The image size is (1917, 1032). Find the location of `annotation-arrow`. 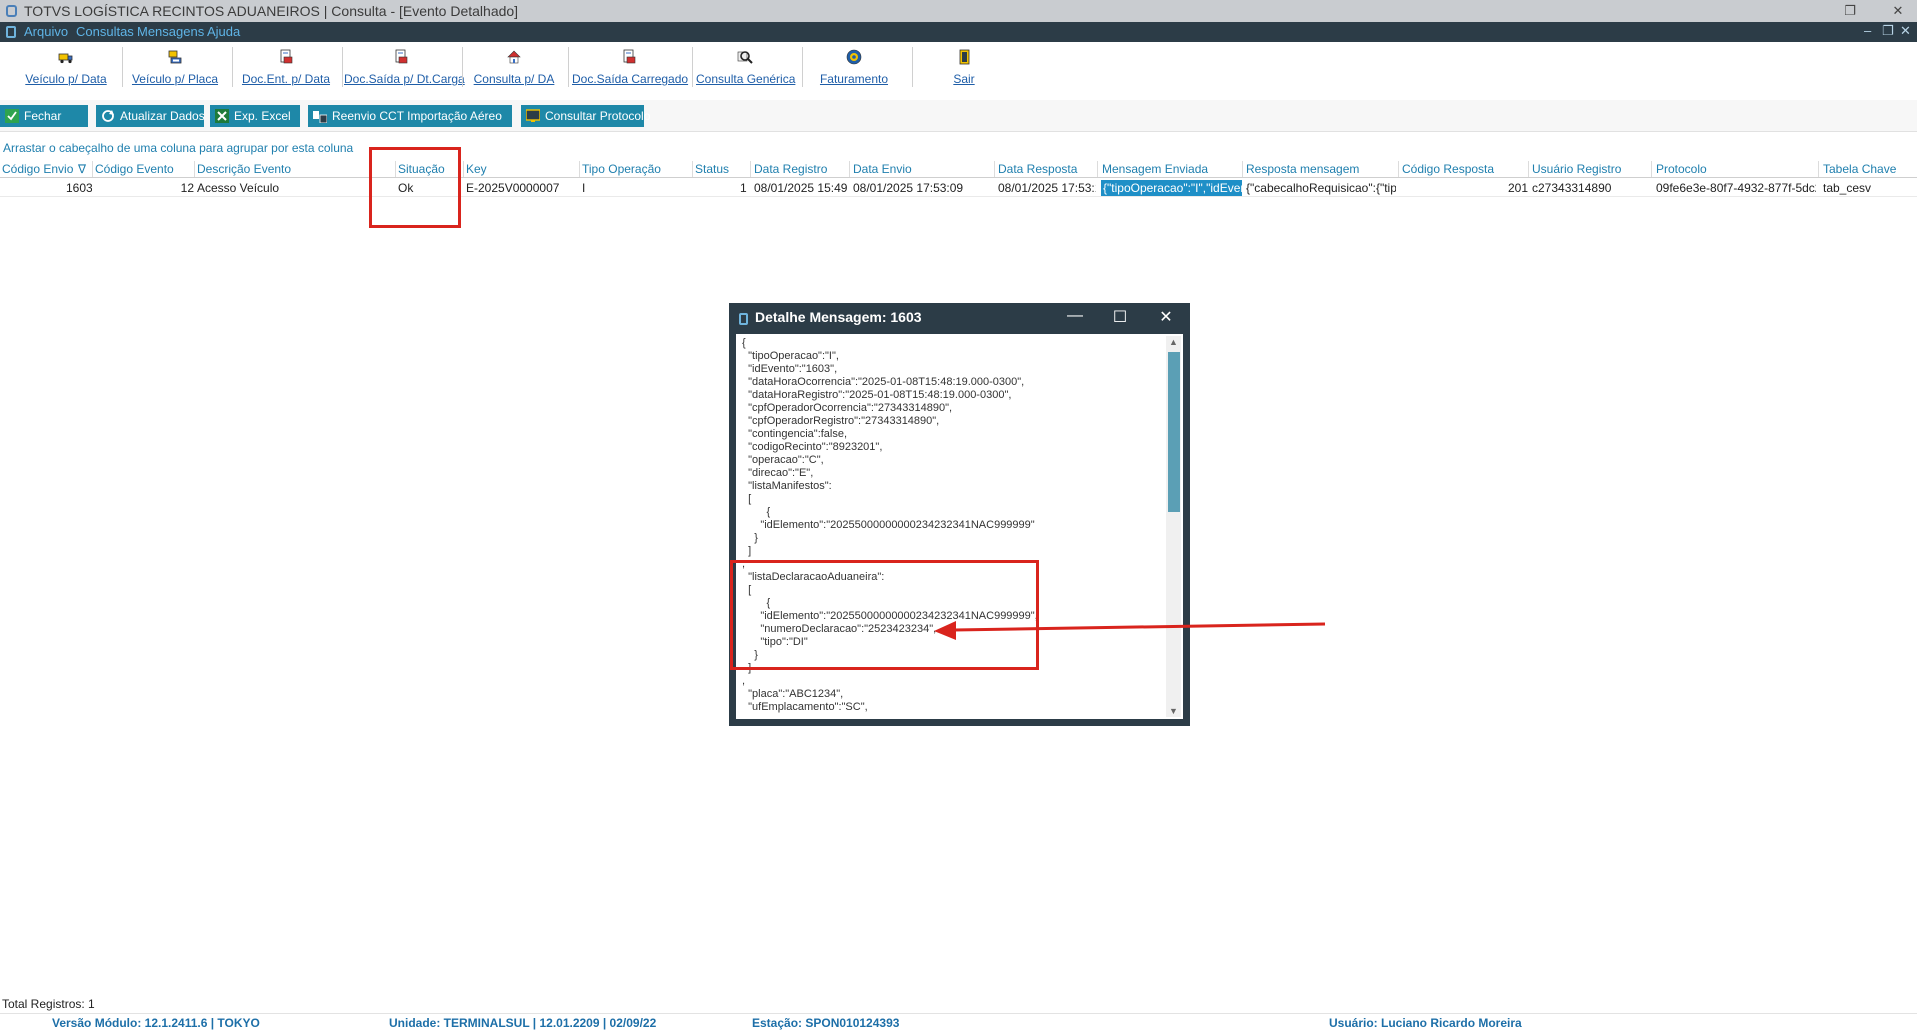

annotation-arrow is located at coordinates (1130, 630).